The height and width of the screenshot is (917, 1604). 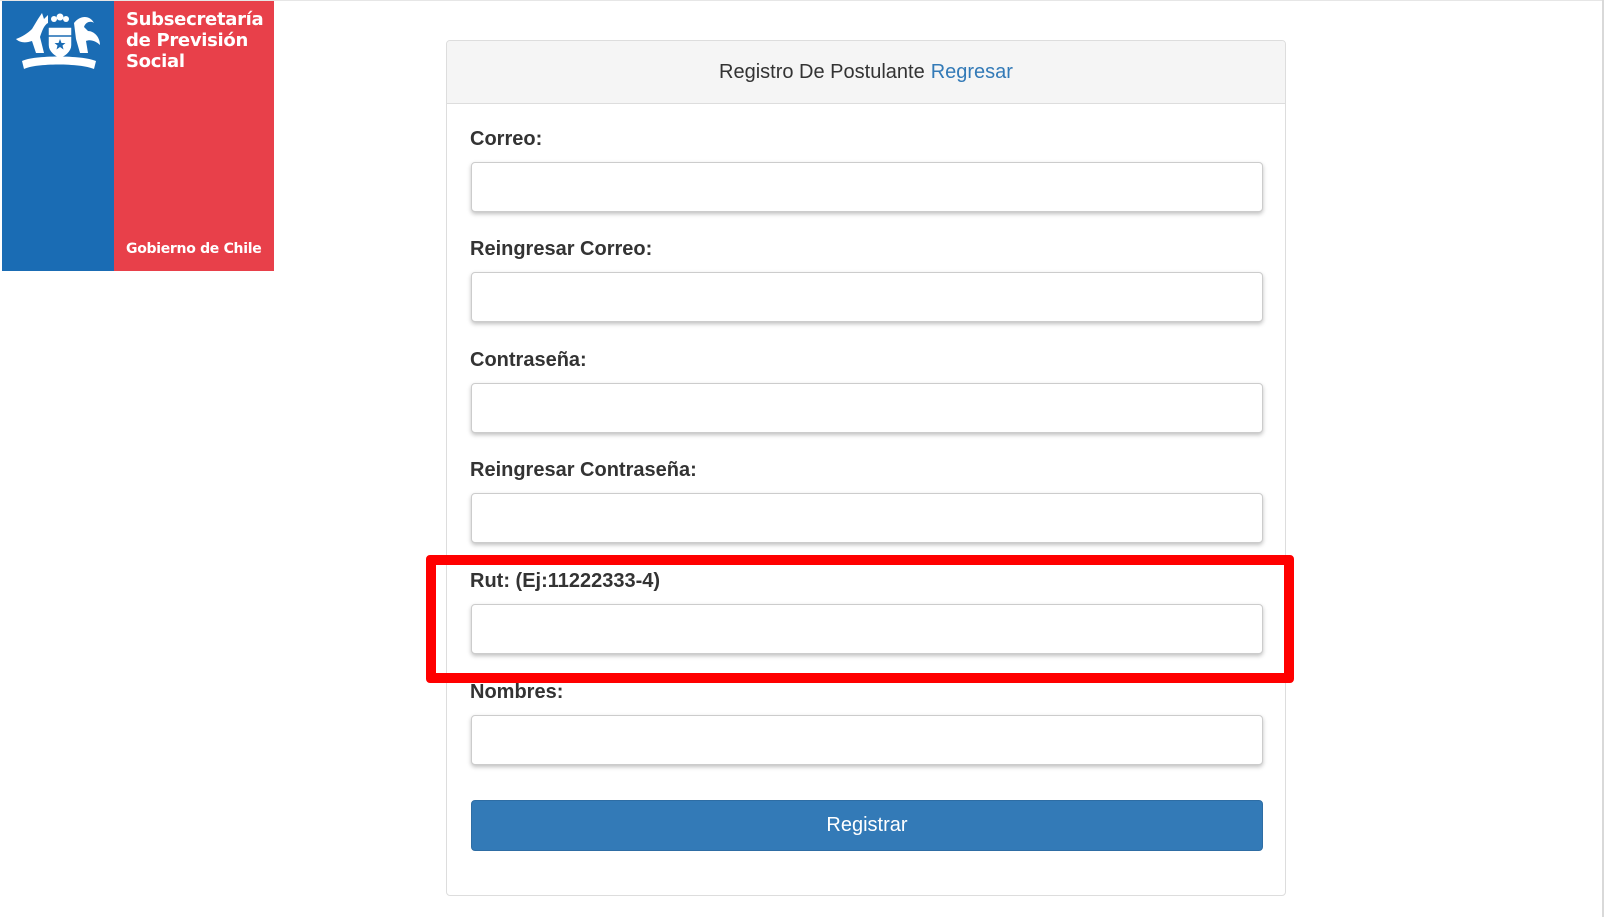 What do you see at coordinates (194, 249) in the screenshot?
I see `logo-footer: Gobierno de Chile` at bounding box center [194, 249].